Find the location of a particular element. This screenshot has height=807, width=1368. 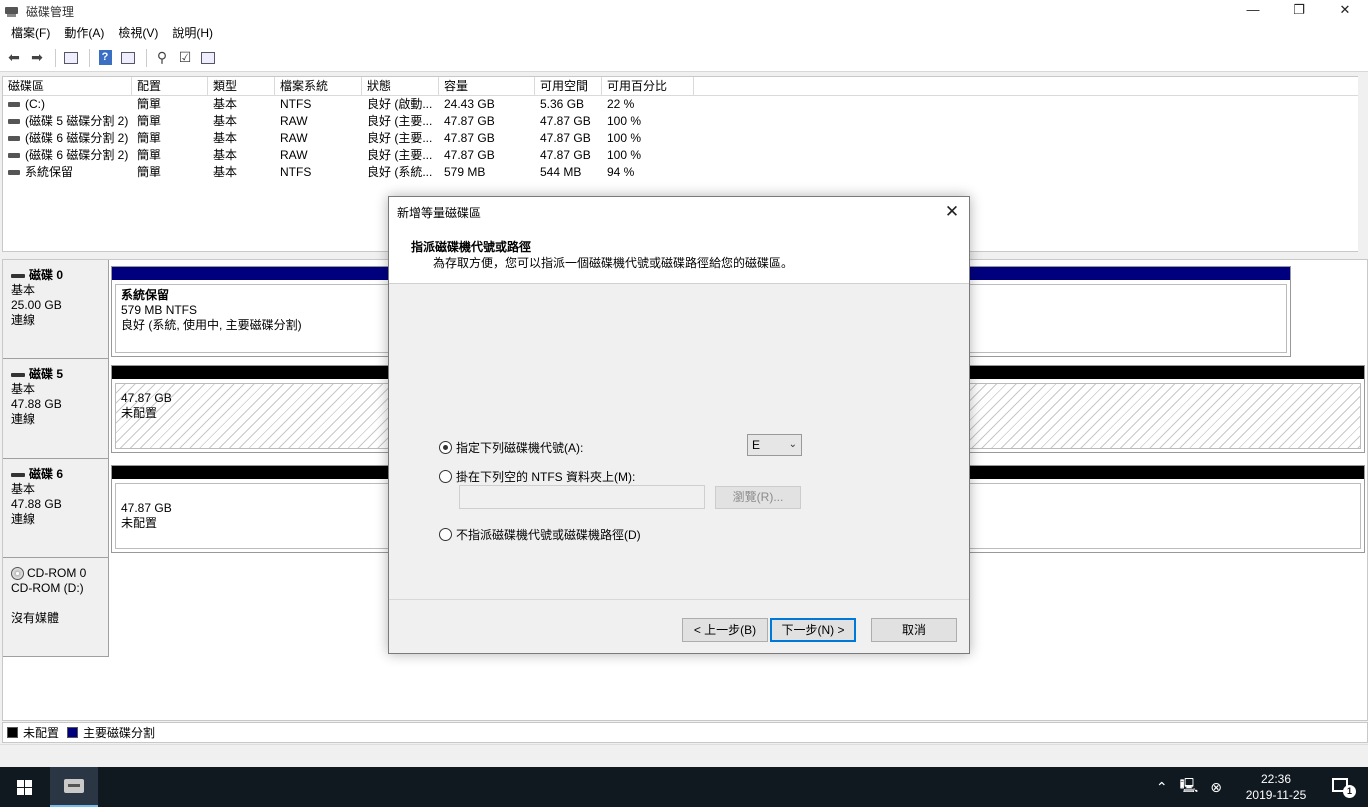

col-status: 狀態 is located at coordinates (400, 86).